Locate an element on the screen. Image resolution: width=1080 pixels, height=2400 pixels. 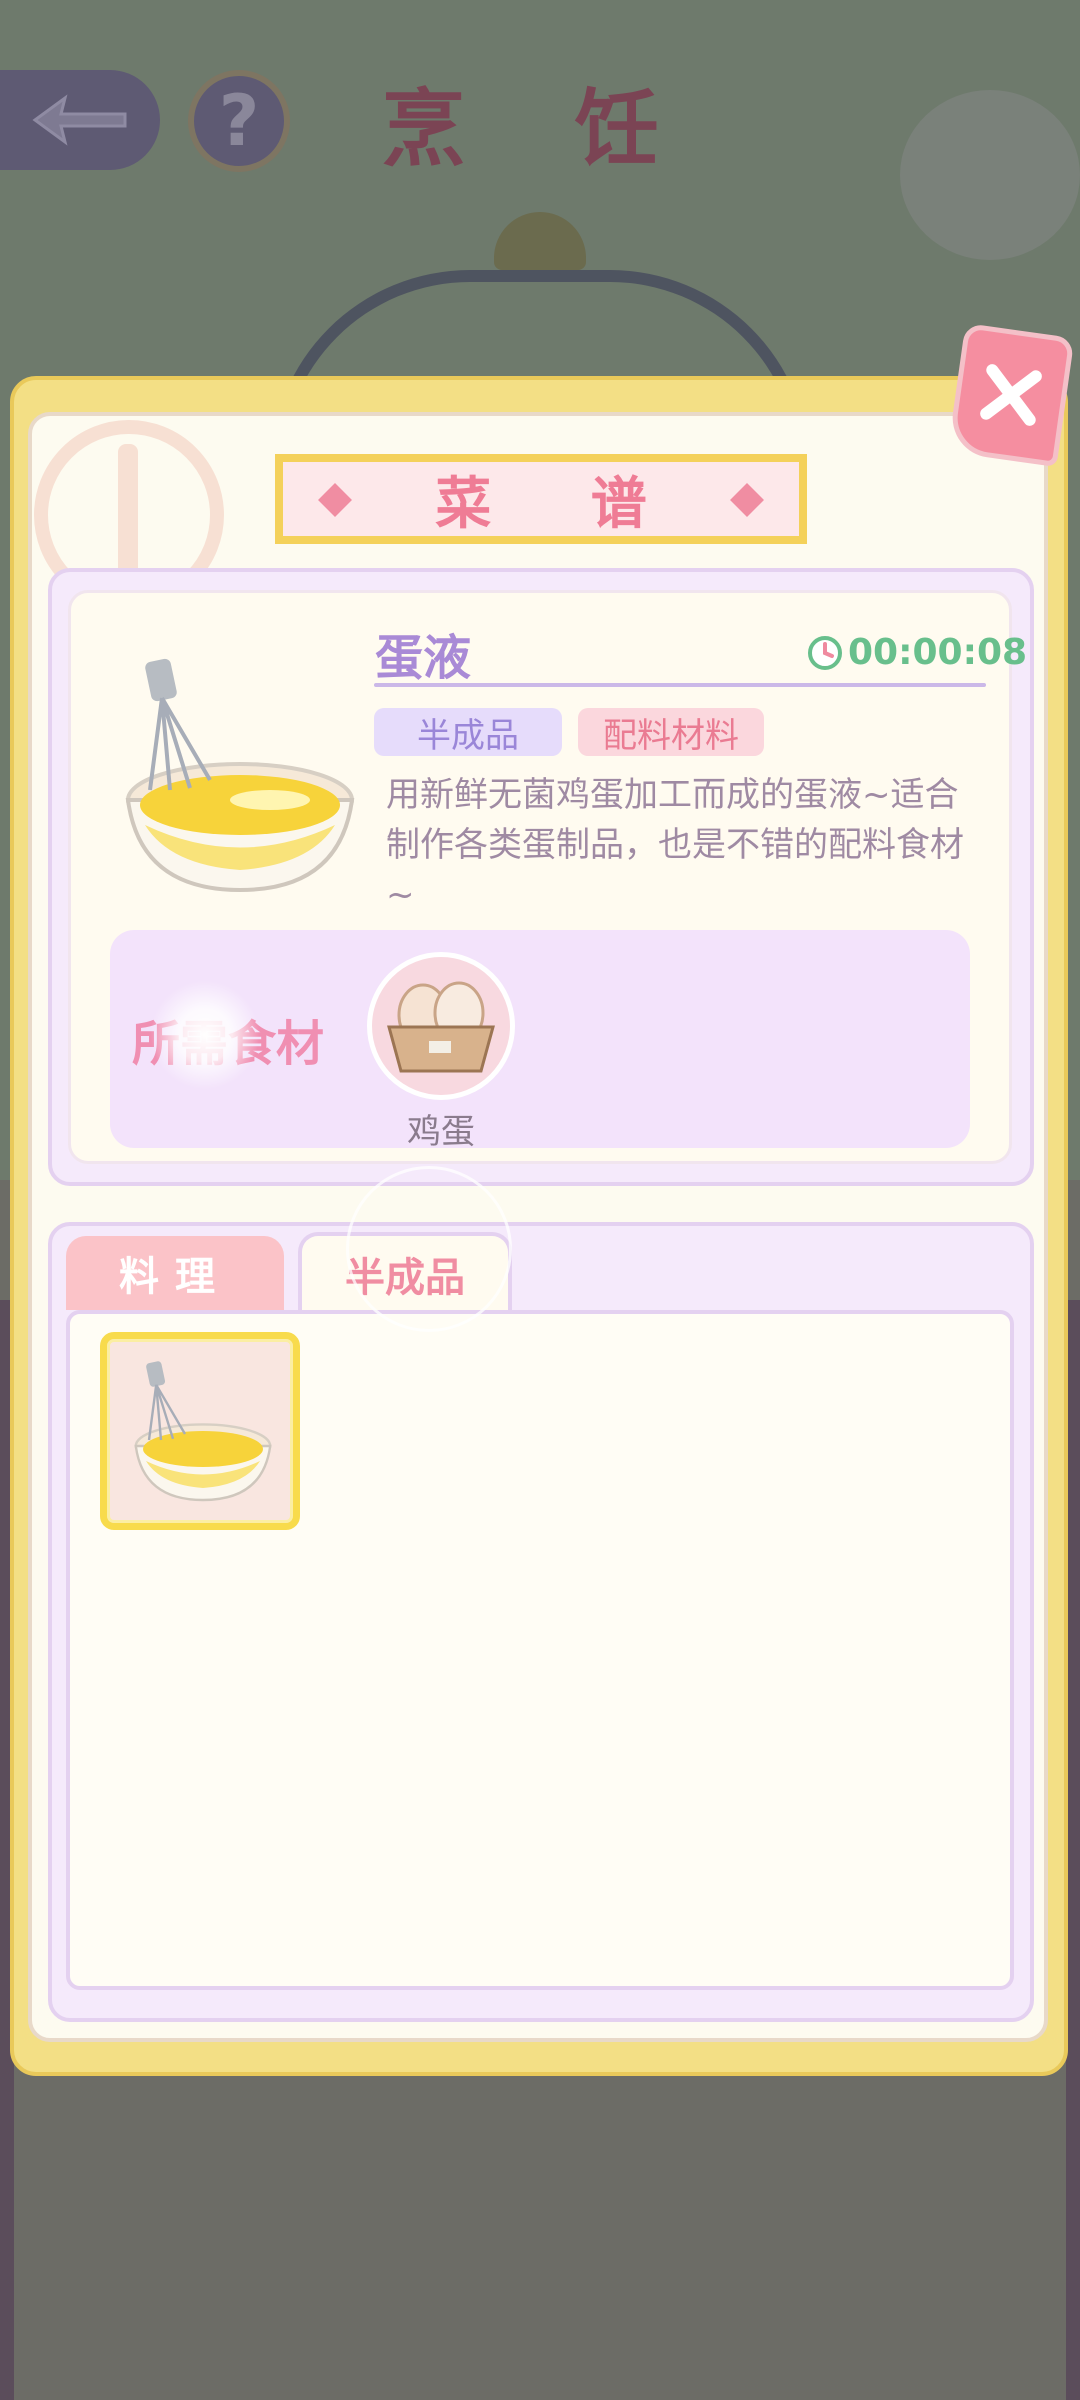
tap-ring-effect is located at coordinates (429, 1249).